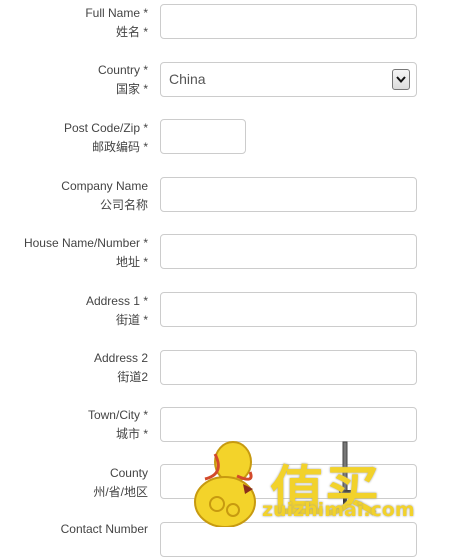 This screenshot has height=557, width=474. Describe the element at coordinates (116, 301) in the screenshot. I see `address1-label-en: Address 1 *` at that location.